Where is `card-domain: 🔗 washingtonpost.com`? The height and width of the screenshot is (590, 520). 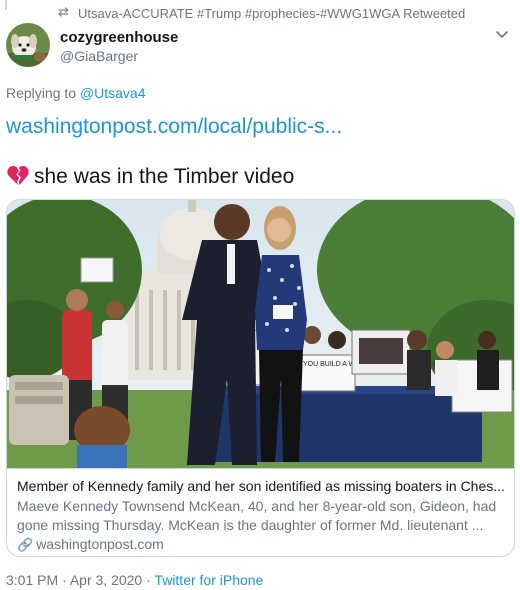 card-domain: 🔗 washingtonpost.com is located at coordinates (90, 545).